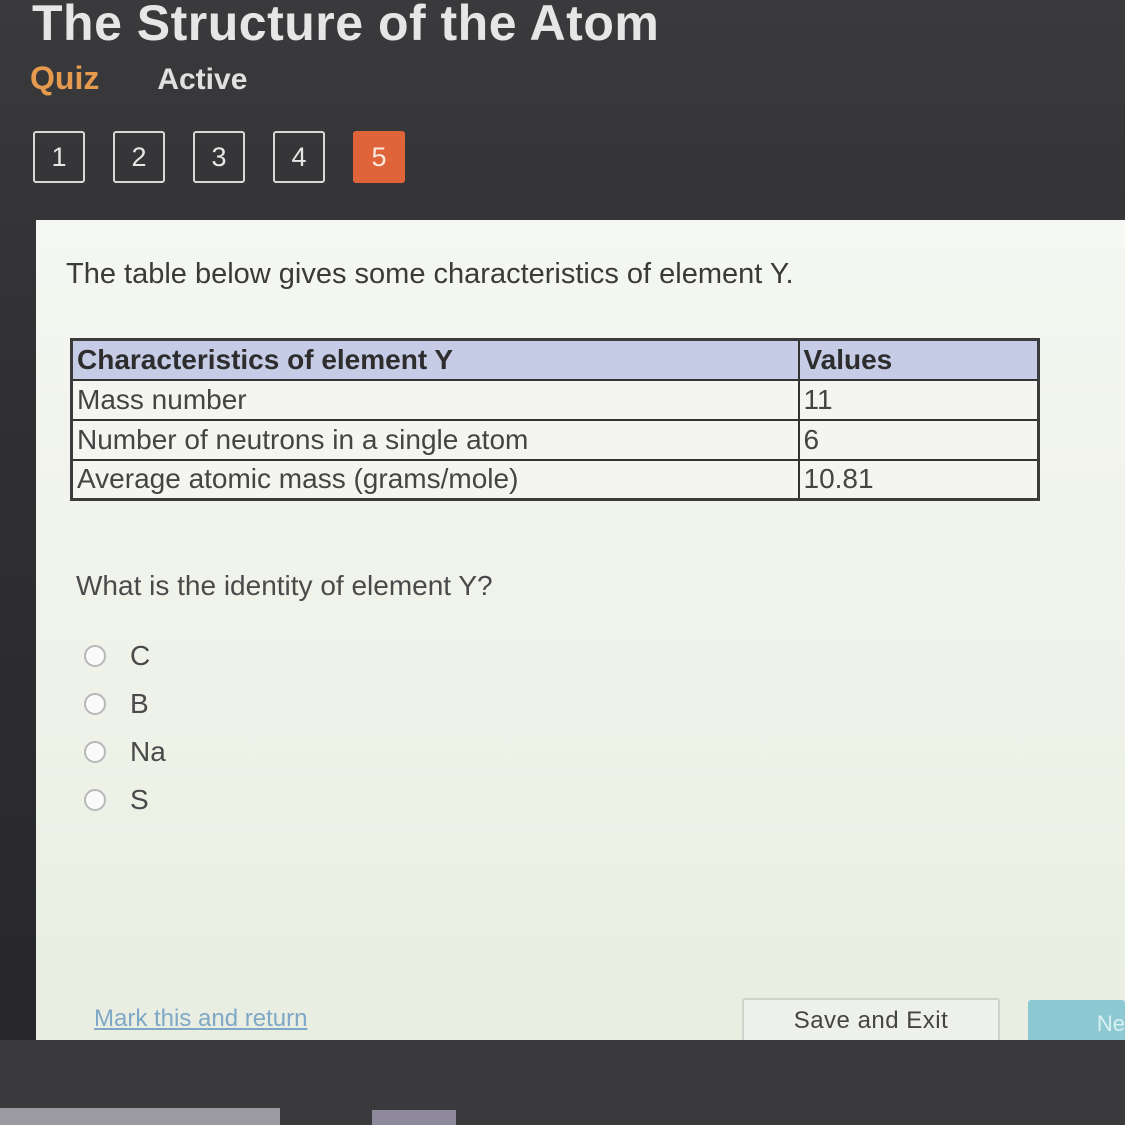  What do you see at coordinates (65, 78) in the screenshot?
I see `quiz-label: Quiz` at bounding box center [65, 78].